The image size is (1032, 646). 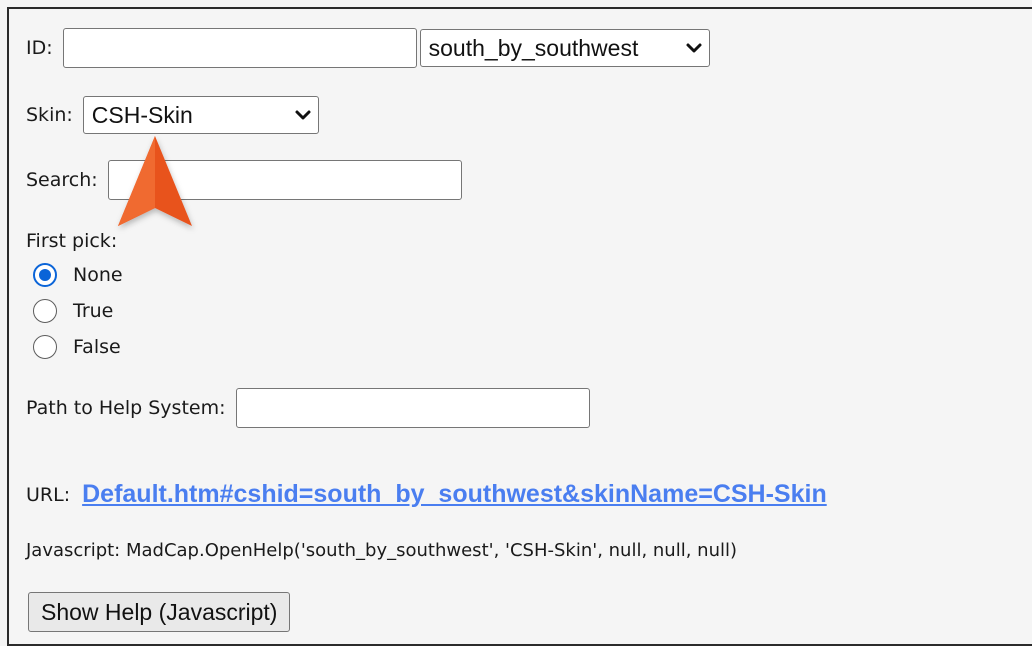 I want to click on first-pick-label: First pick:, so click(x=72, y=241).